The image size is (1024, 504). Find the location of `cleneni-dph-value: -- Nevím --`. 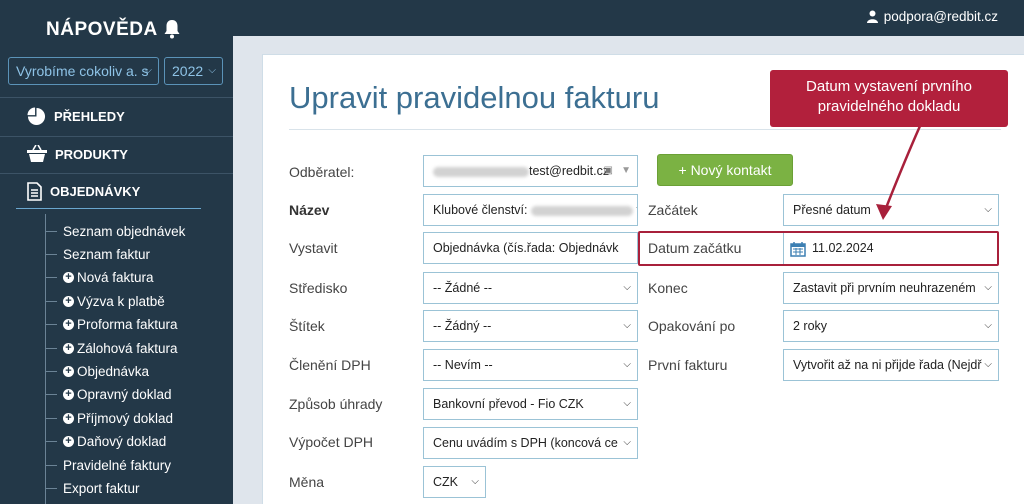

cleneni-dph-value: -- Nevím -- is located at coordinates (463, 365).